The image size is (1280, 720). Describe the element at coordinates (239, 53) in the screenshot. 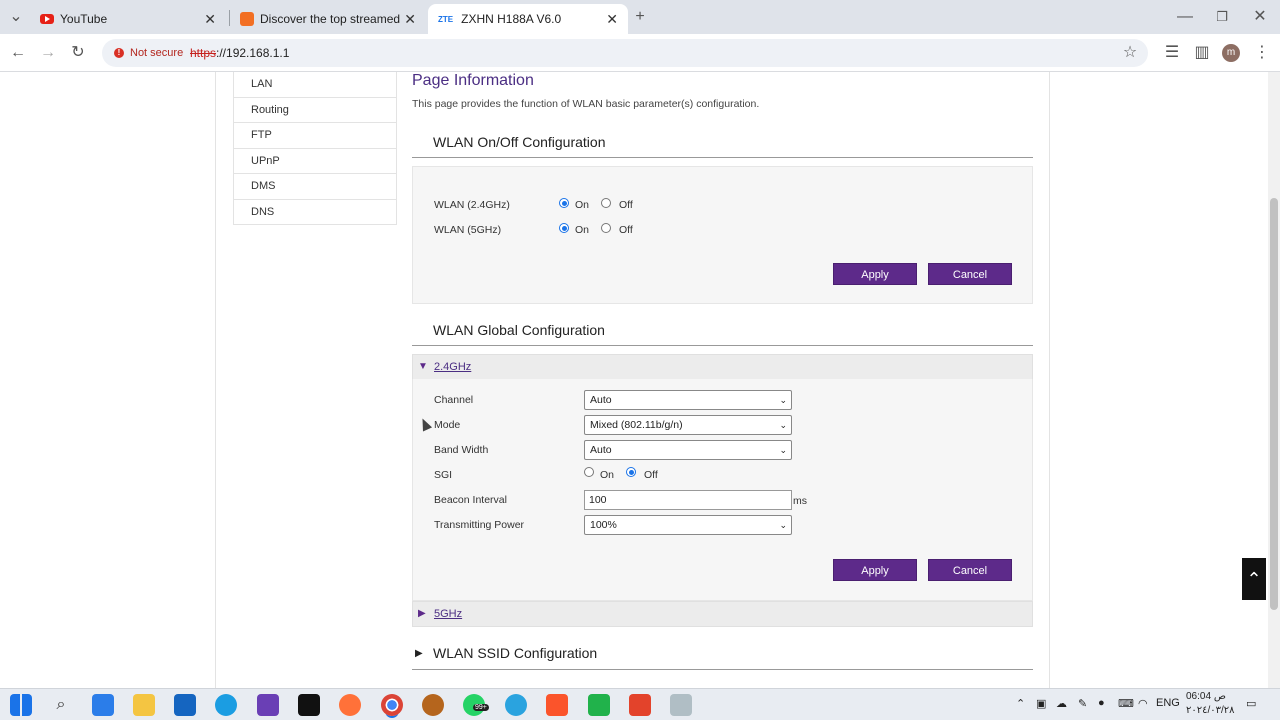

I see `url-text: https://192.168.1.1` at that location.